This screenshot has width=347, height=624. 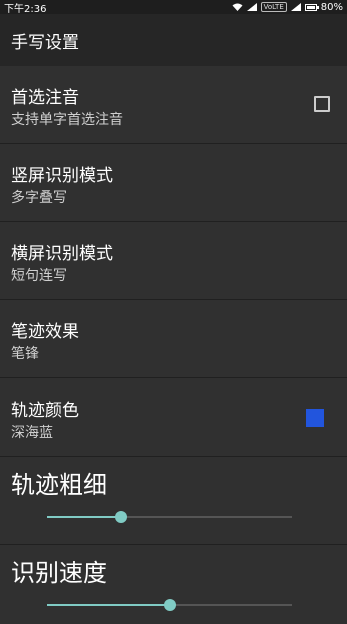 What do you see at coordinates (39, 276) in the screenshot?
I see `pref-summary: 短句连写` at bounding box center [39, 276].